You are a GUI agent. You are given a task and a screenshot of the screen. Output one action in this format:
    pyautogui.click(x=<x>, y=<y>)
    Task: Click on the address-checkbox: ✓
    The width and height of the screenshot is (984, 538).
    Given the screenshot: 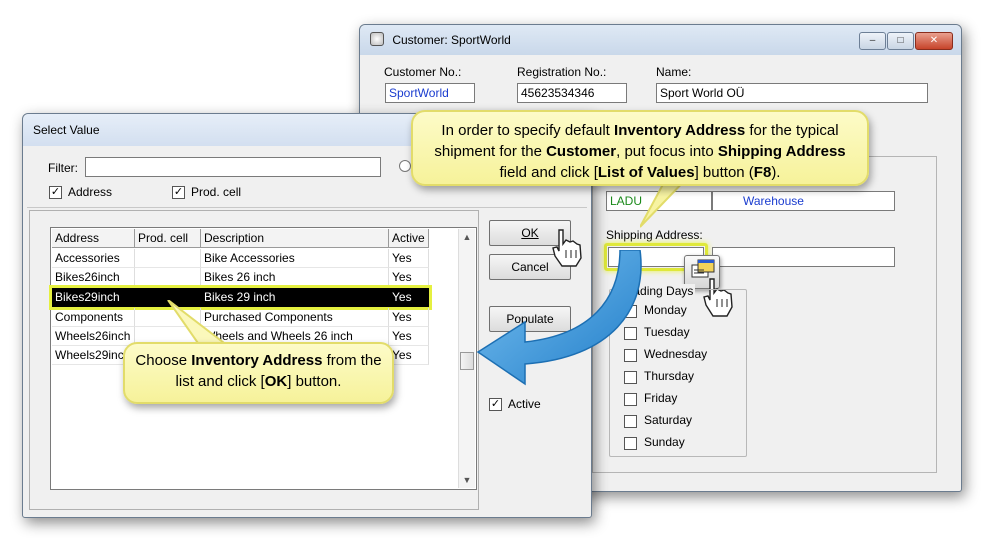 What is the action you would take?
    pyautogui.click(x=55, y=192)
    